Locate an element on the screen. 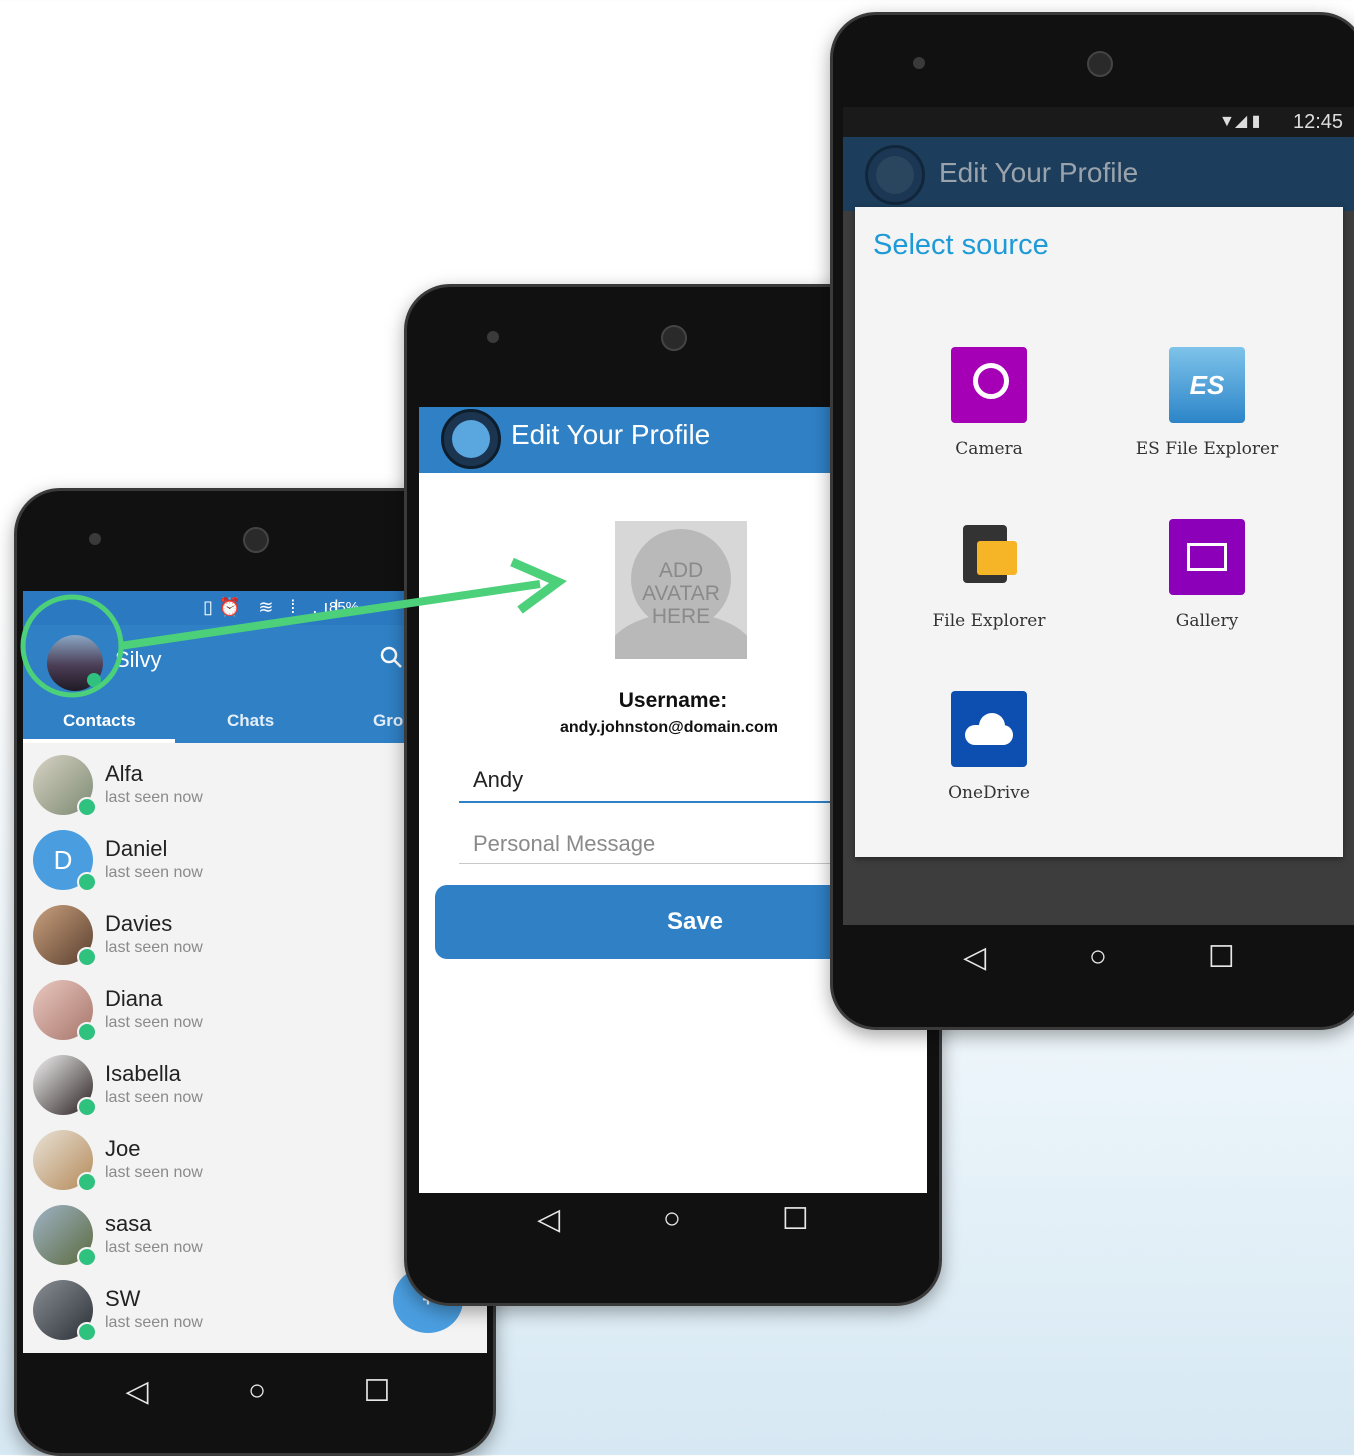  arrow-shaft is located at coordinates (330, 615).